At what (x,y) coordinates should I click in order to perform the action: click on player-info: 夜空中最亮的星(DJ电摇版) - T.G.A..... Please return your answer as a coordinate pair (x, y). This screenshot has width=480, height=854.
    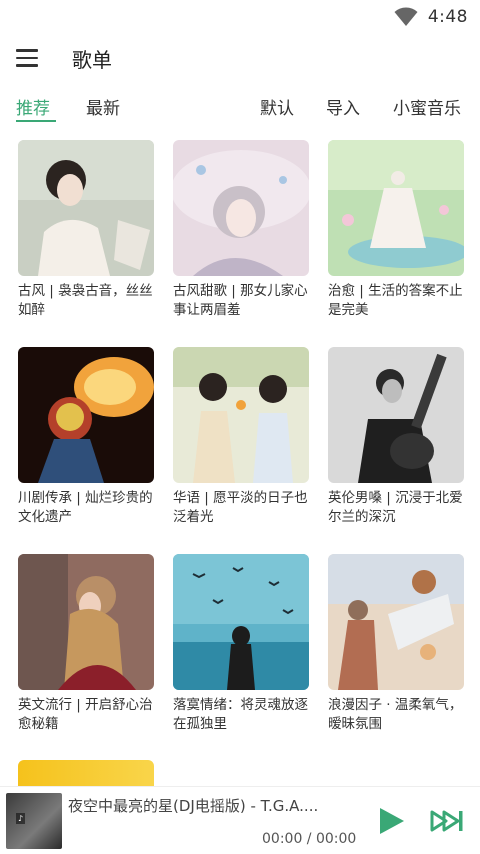
    Looking at the image, I should click on (213, 805).